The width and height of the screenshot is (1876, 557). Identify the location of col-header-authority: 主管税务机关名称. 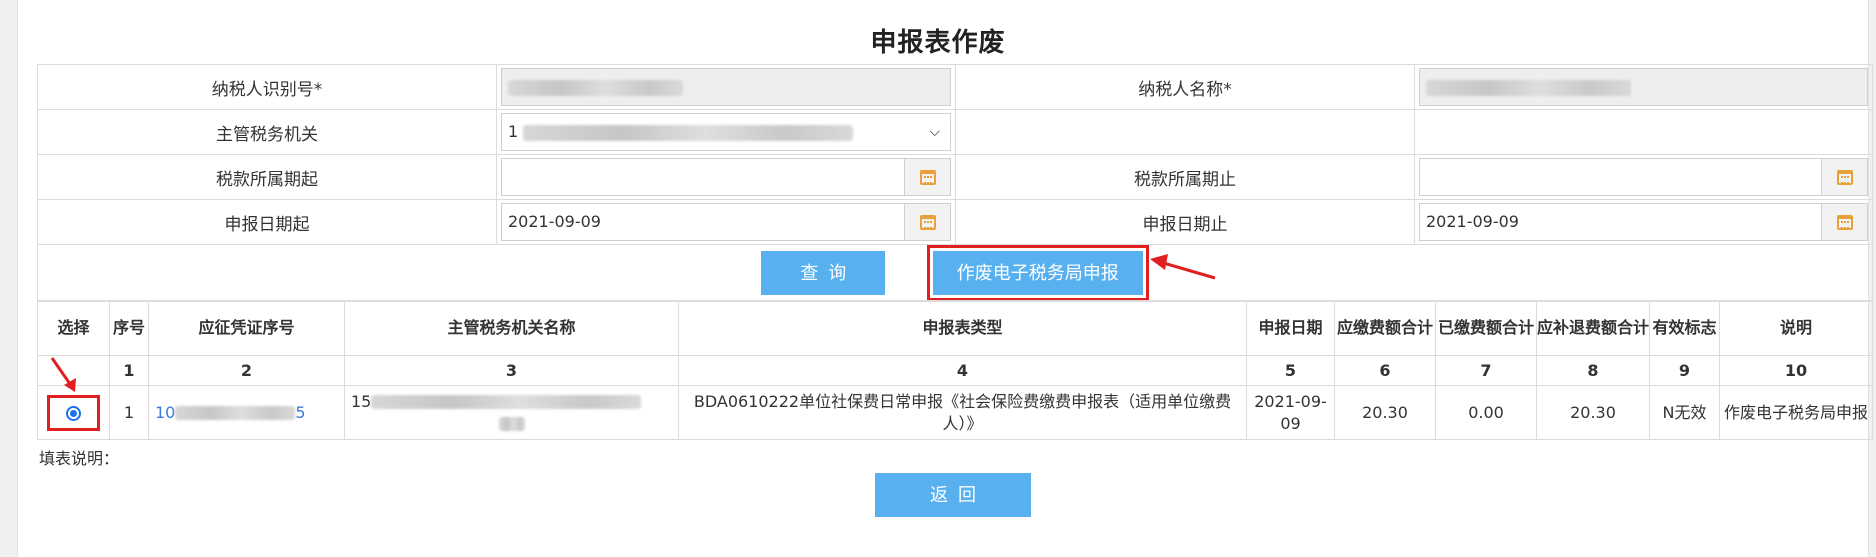
(511, 328).